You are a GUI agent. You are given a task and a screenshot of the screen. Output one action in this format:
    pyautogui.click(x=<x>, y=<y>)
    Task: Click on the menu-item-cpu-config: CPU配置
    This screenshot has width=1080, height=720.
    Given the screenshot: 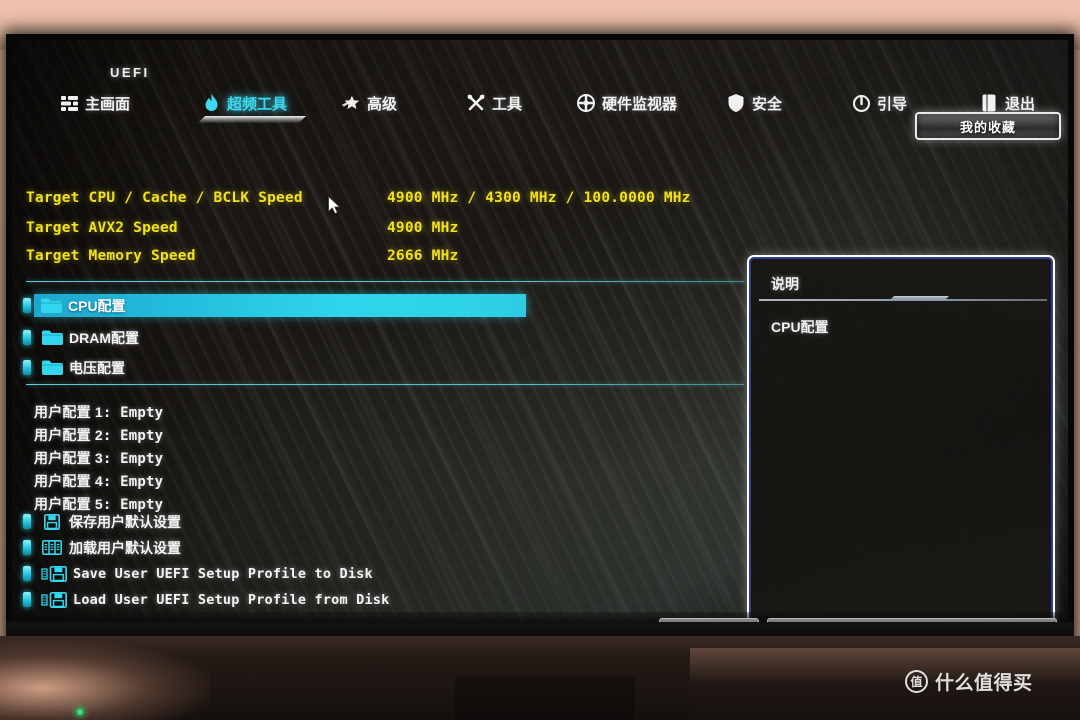 What is the action you would take?
    pyautogui.click(x=280, y=305)
    